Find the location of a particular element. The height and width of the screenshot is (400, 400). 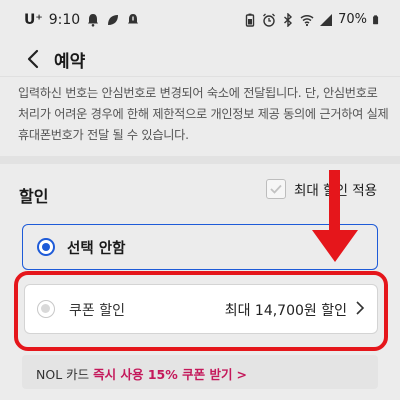

battery-percent: 70% is located at coordinates (352, 19).